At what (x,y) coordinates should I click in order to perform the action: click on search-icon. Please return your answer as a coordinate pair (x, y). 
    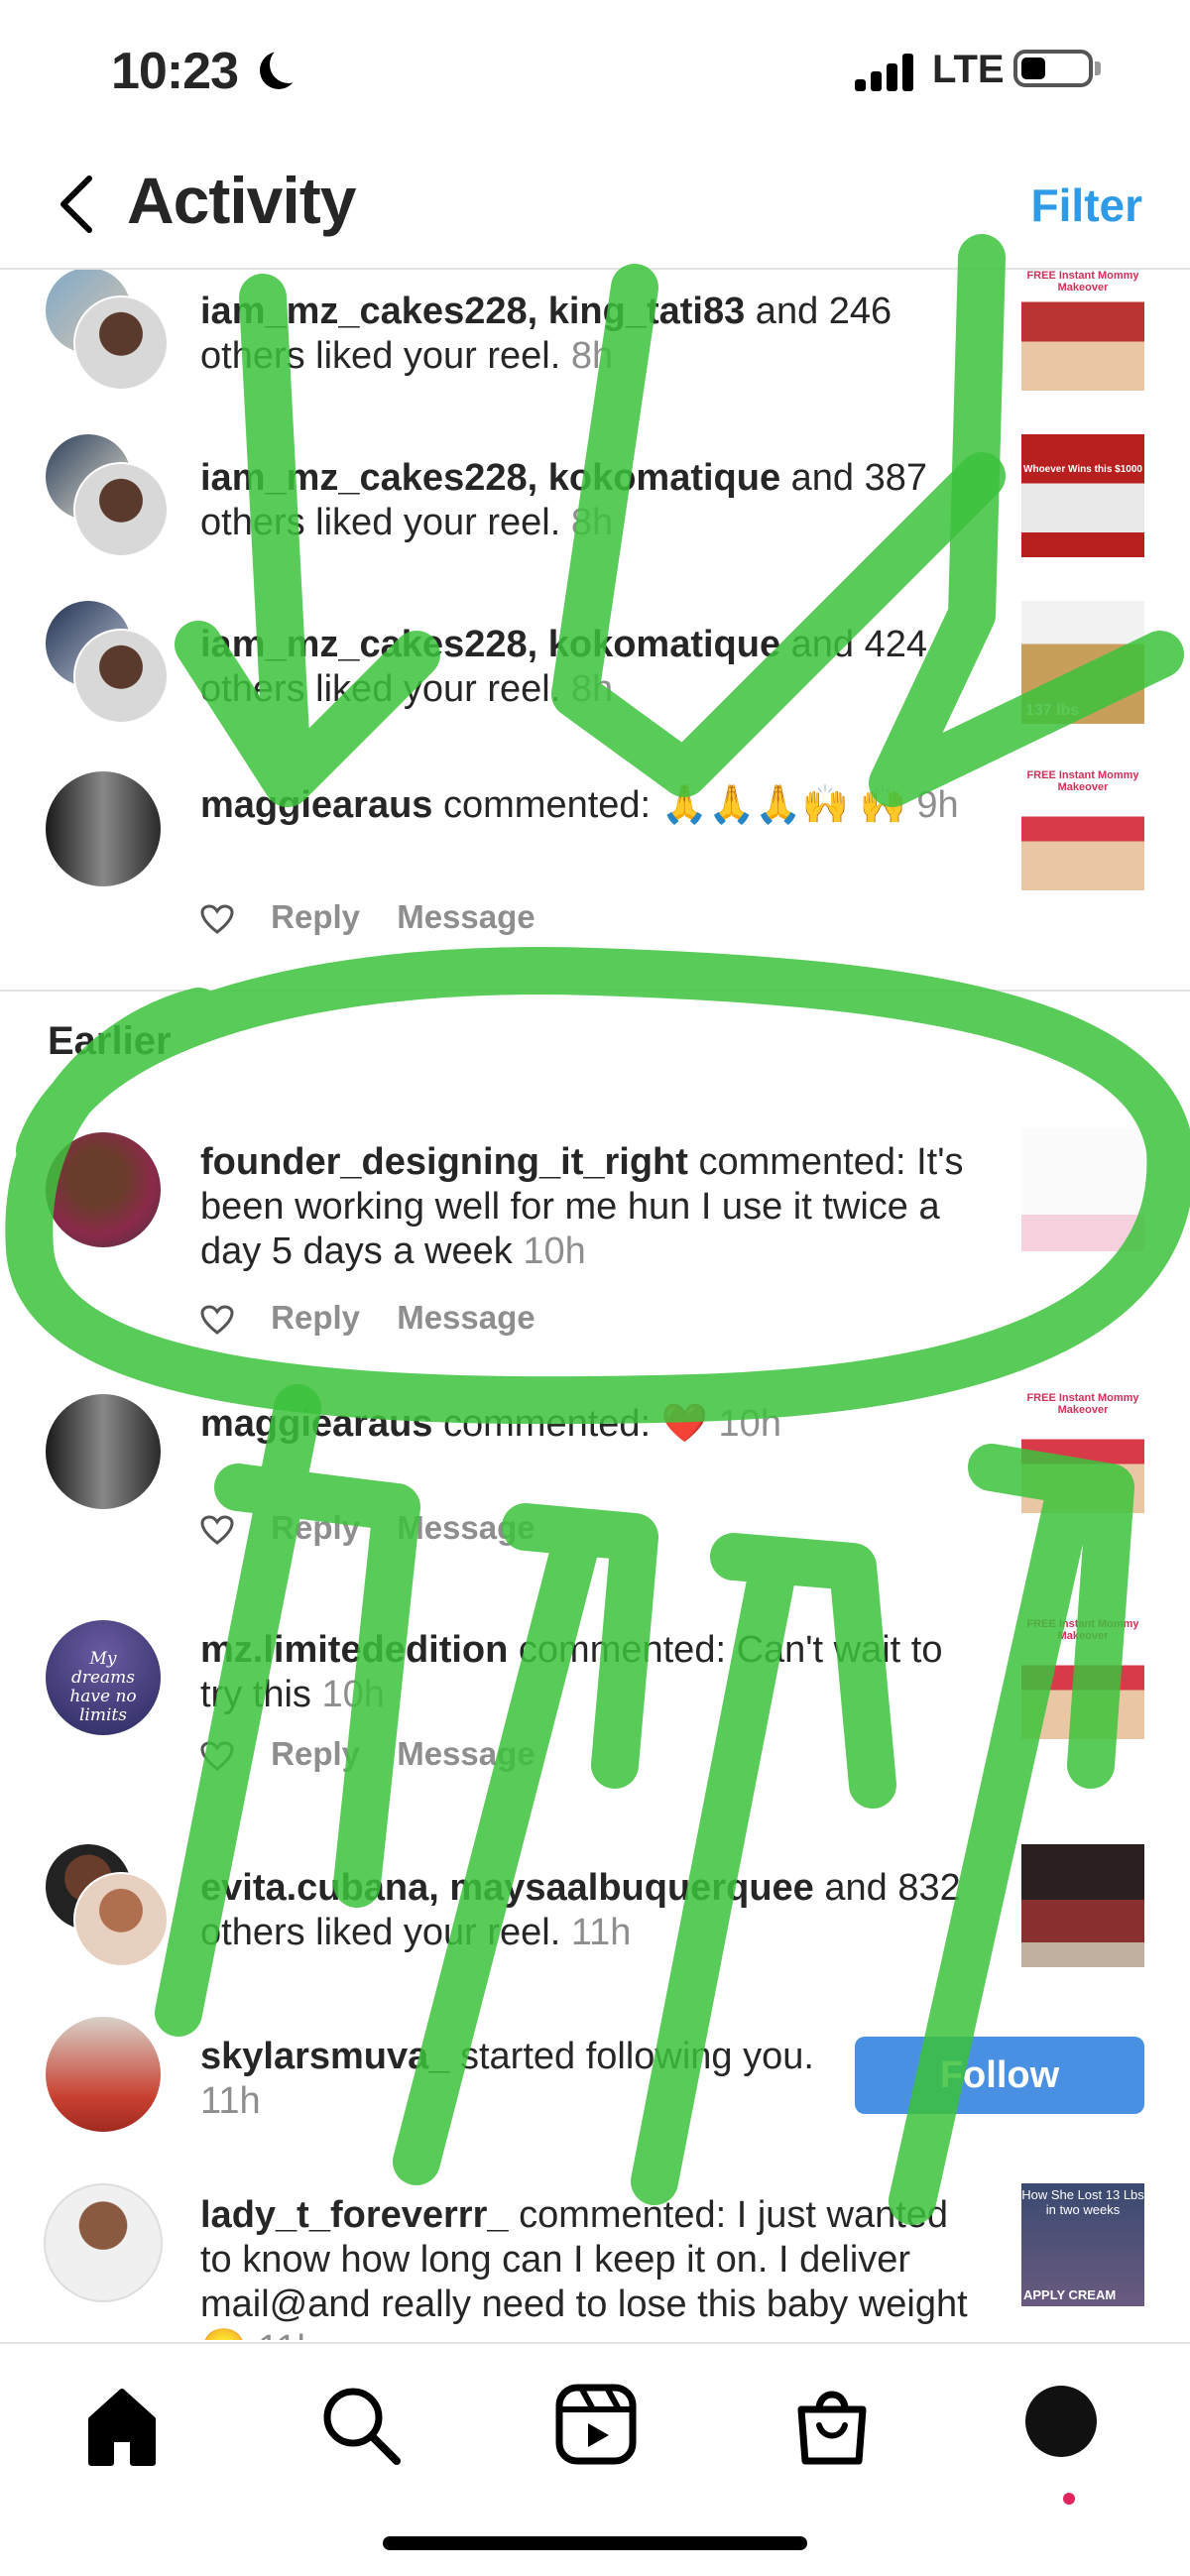
    Looking at the image, I should click on (360, 2424).